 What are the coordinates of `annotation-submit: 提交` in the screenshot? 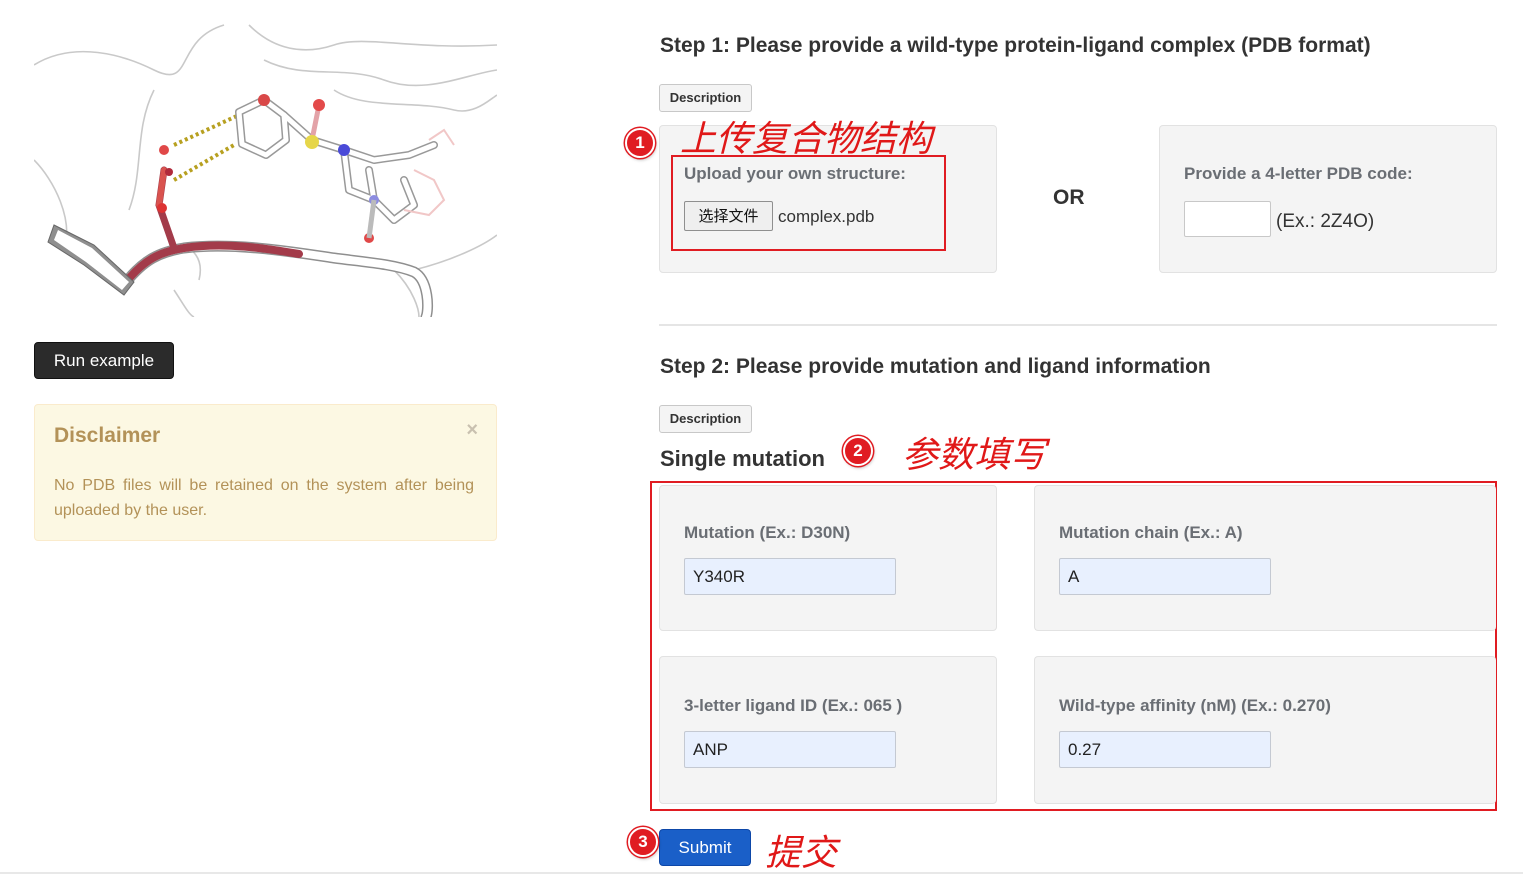 It's located at (801, 853).